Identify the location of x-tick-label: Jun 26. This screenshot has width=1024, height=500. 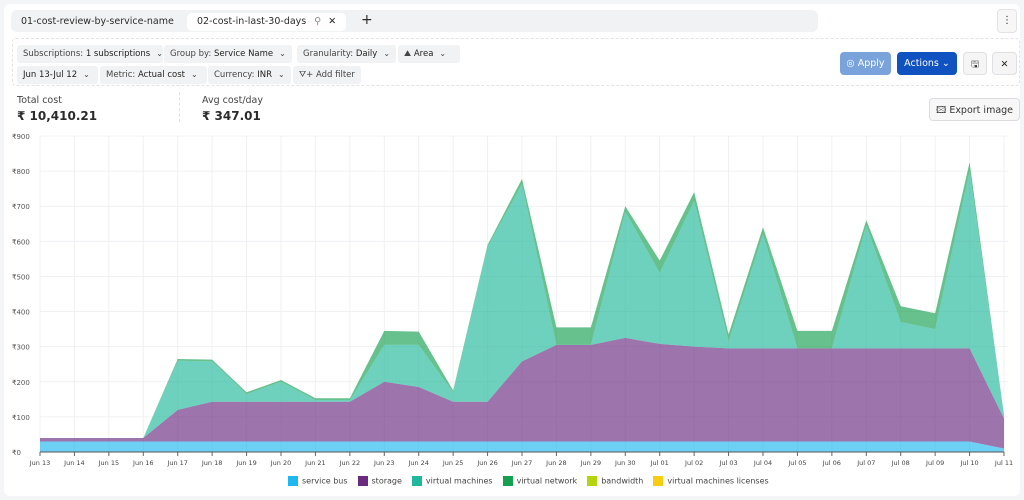
(487, 463).